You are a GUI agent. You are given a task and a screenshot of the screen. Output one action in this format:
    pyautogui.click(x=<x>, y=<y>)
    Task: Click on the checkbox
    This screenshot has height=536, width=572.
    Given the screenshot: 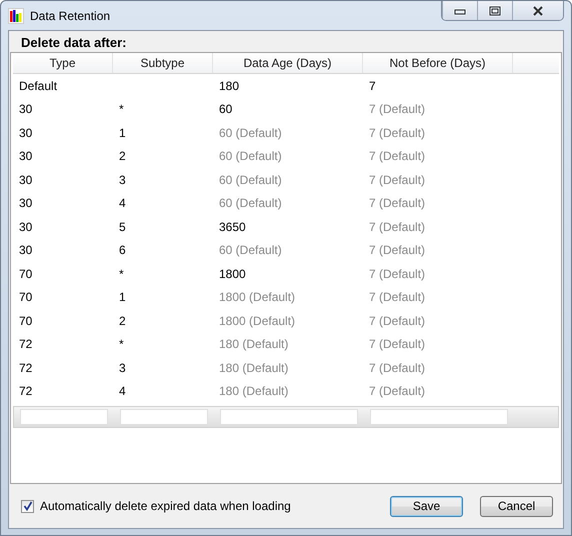 What is the action you would take?
    pyautogui.click(x=27, y=506)
    